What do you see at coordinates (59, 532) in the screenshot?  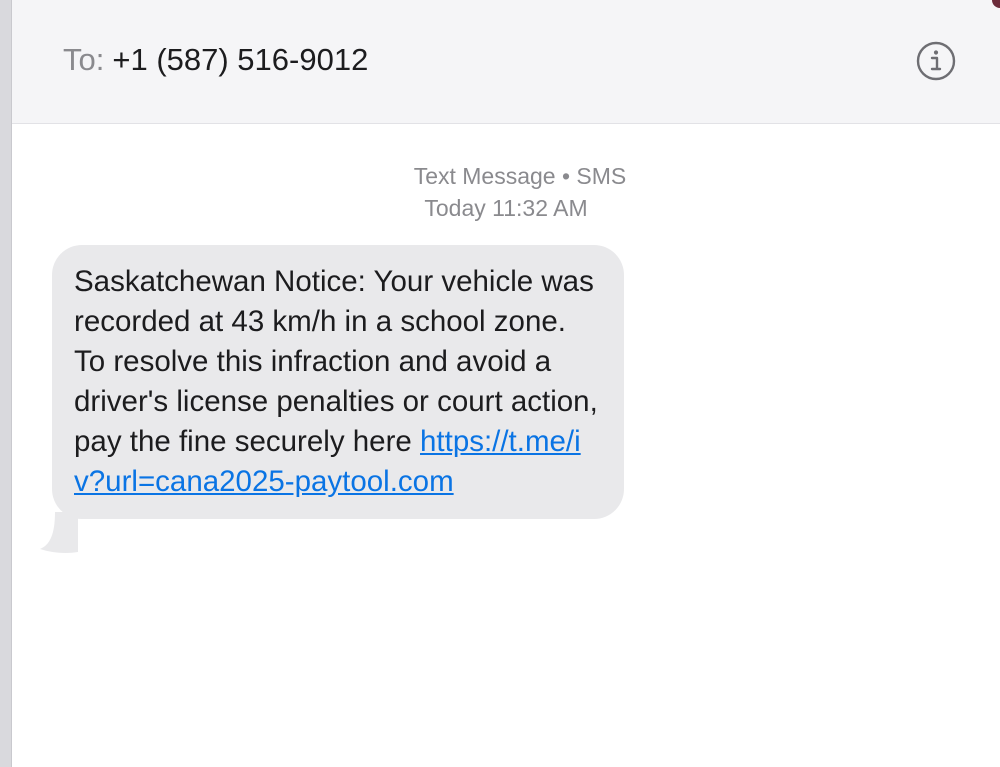 I see `bubble-tail` at bounding box center [59, 532].